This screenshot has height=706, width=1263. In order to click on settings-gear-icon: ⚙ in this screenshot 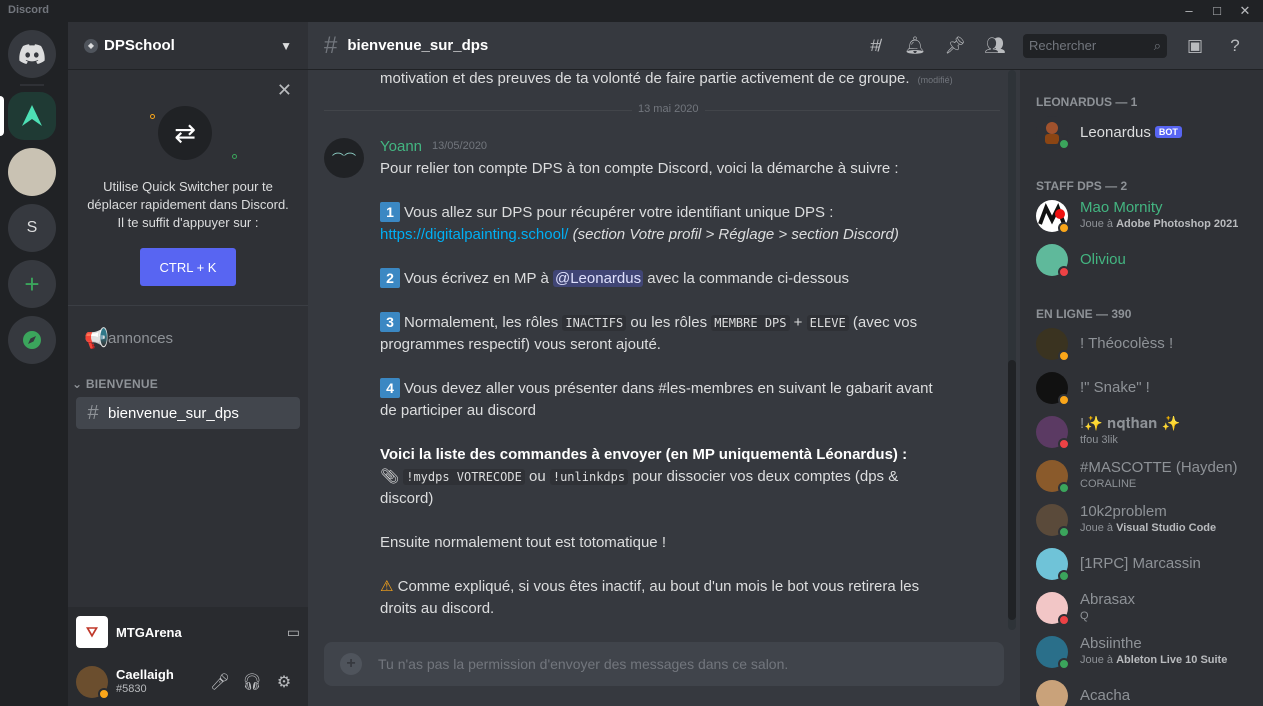, I will do `click(284, 682)`.